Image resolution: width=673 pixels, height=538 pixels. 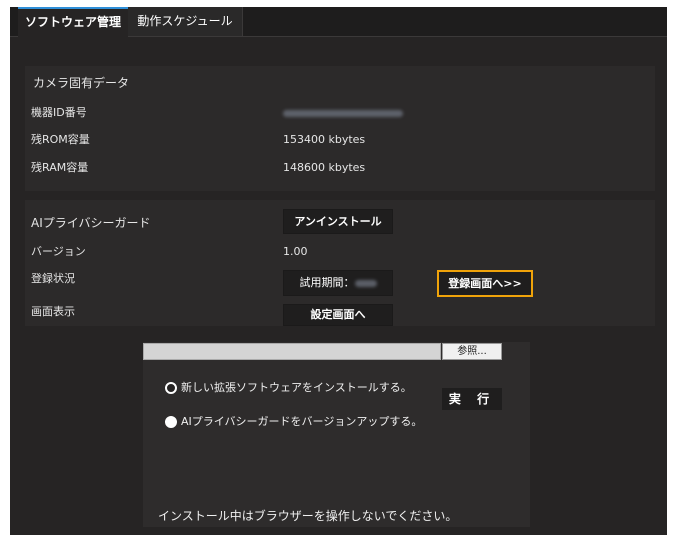 I want to click on install-notice: インストール中はブラウザーを操作しないでください。, so click(x=308, y=516).